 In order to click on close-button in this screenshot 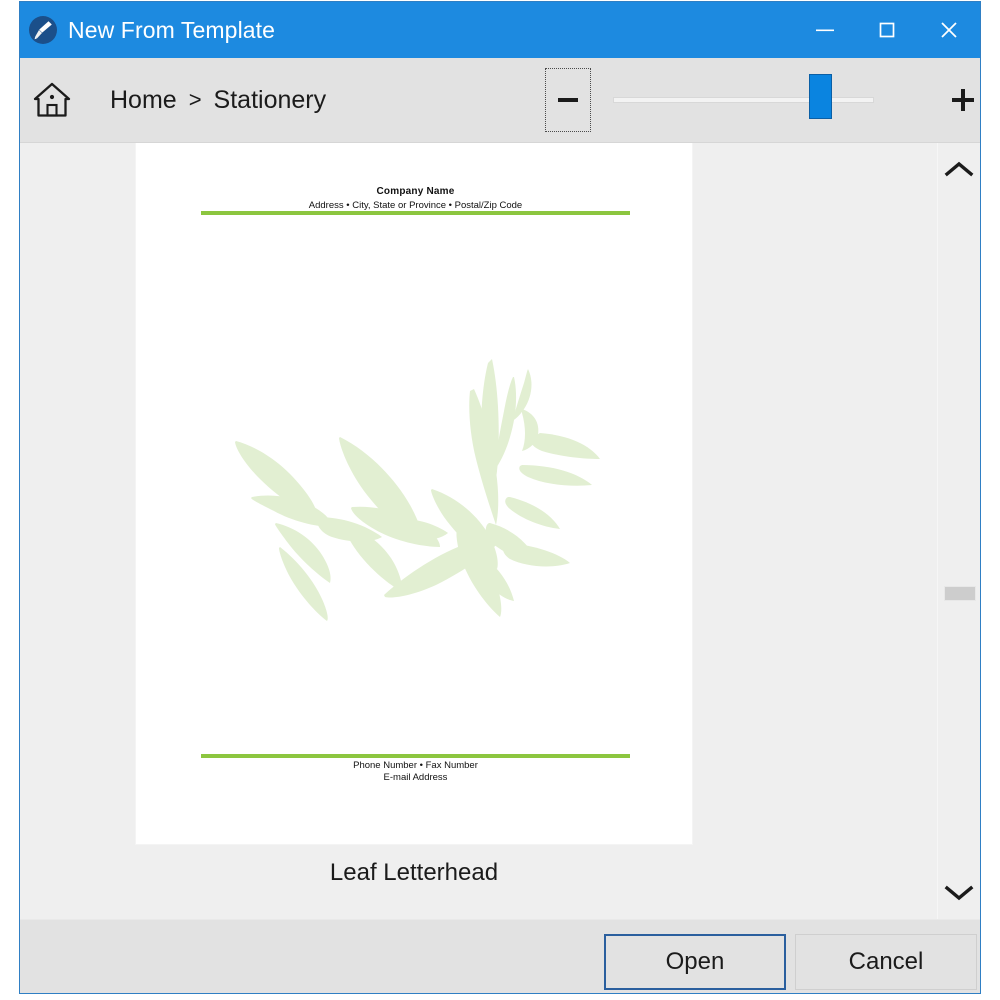, I will do `click(949, 30)`.